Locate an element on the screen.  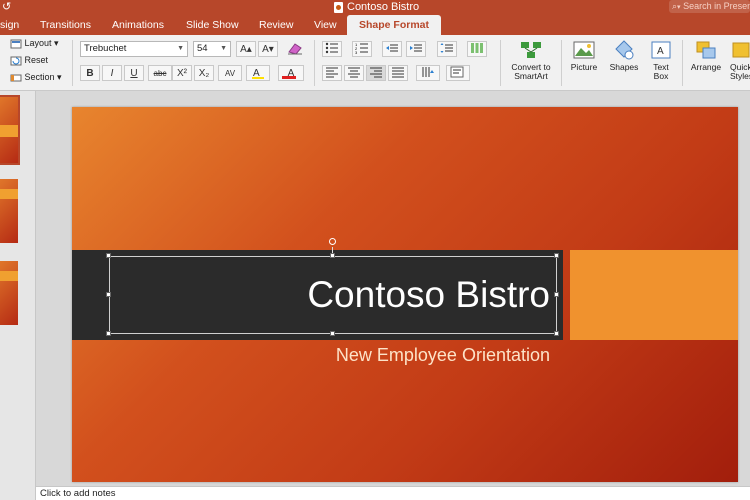
columns-icon is located at coordinates (477, 48).